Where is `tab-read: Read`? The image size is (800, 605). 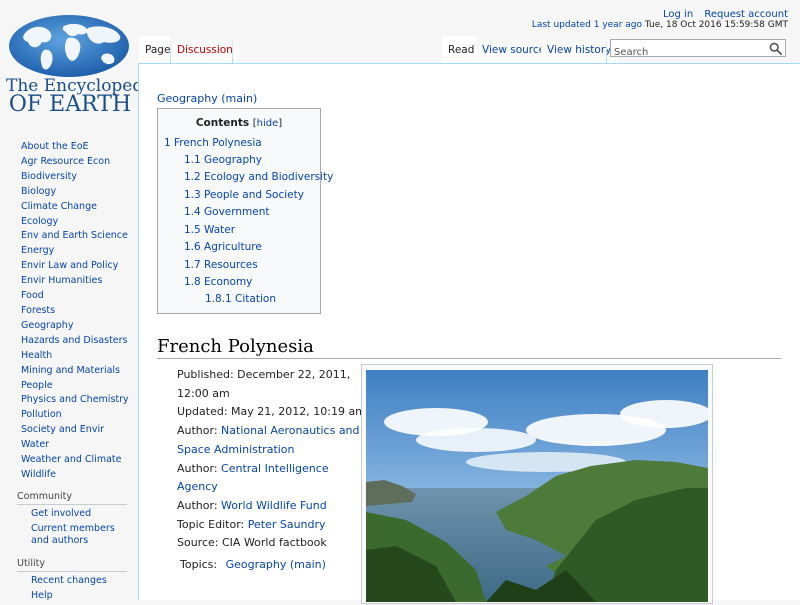 tab-read: Read is located at coordinates (461, 49).